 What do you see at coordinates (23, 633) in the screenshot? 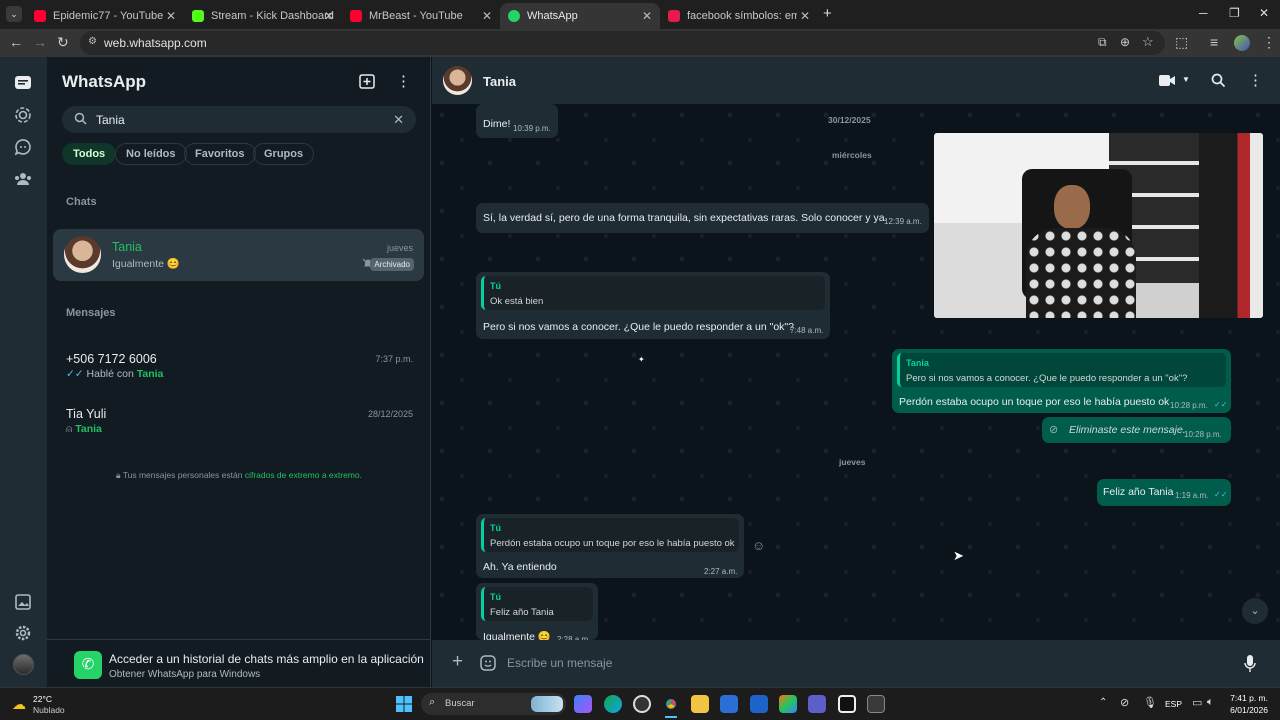
I see `settings-icon` at bounding box center [23, 633].